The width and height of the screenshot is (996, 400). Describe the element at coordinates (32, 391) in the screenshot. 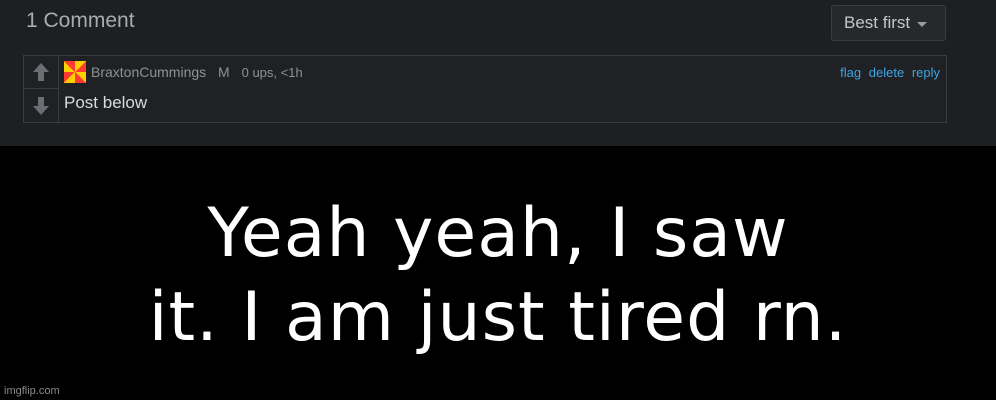

I see `watermark: imgflip.com` at that location.